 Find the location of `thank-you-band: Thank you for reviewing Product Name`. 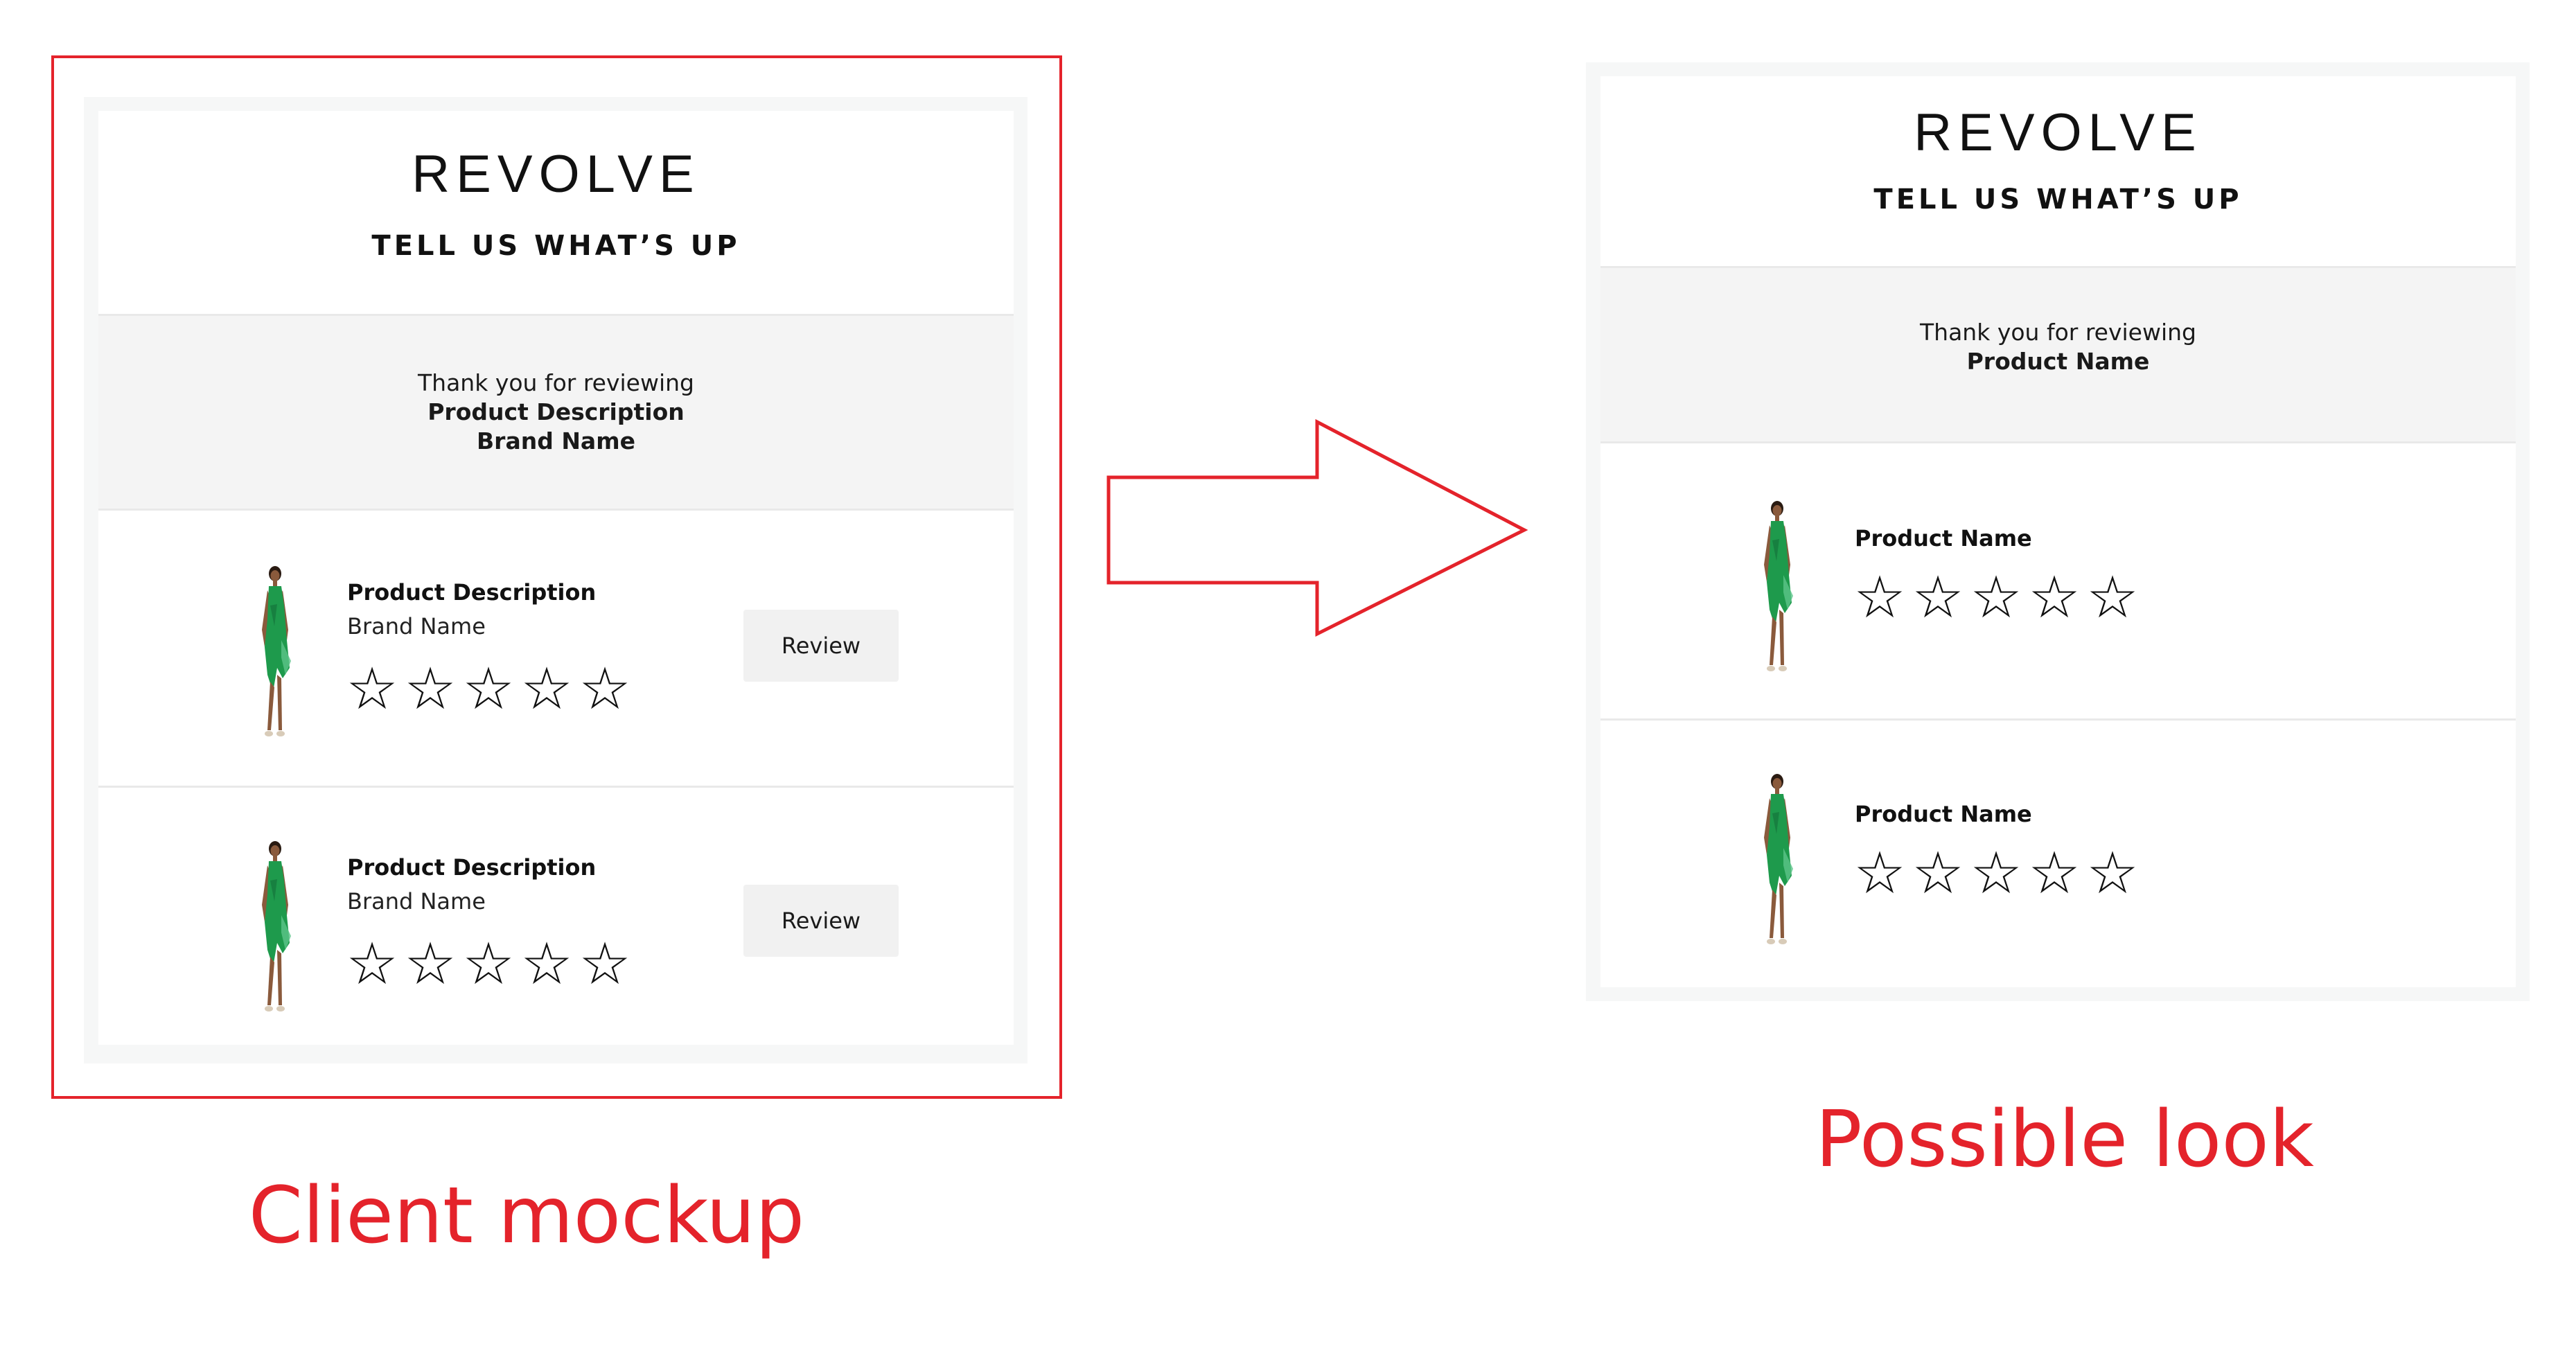

thank-you-band: Thank you for reviewing Product Name is located at coordinates (2058, 354).